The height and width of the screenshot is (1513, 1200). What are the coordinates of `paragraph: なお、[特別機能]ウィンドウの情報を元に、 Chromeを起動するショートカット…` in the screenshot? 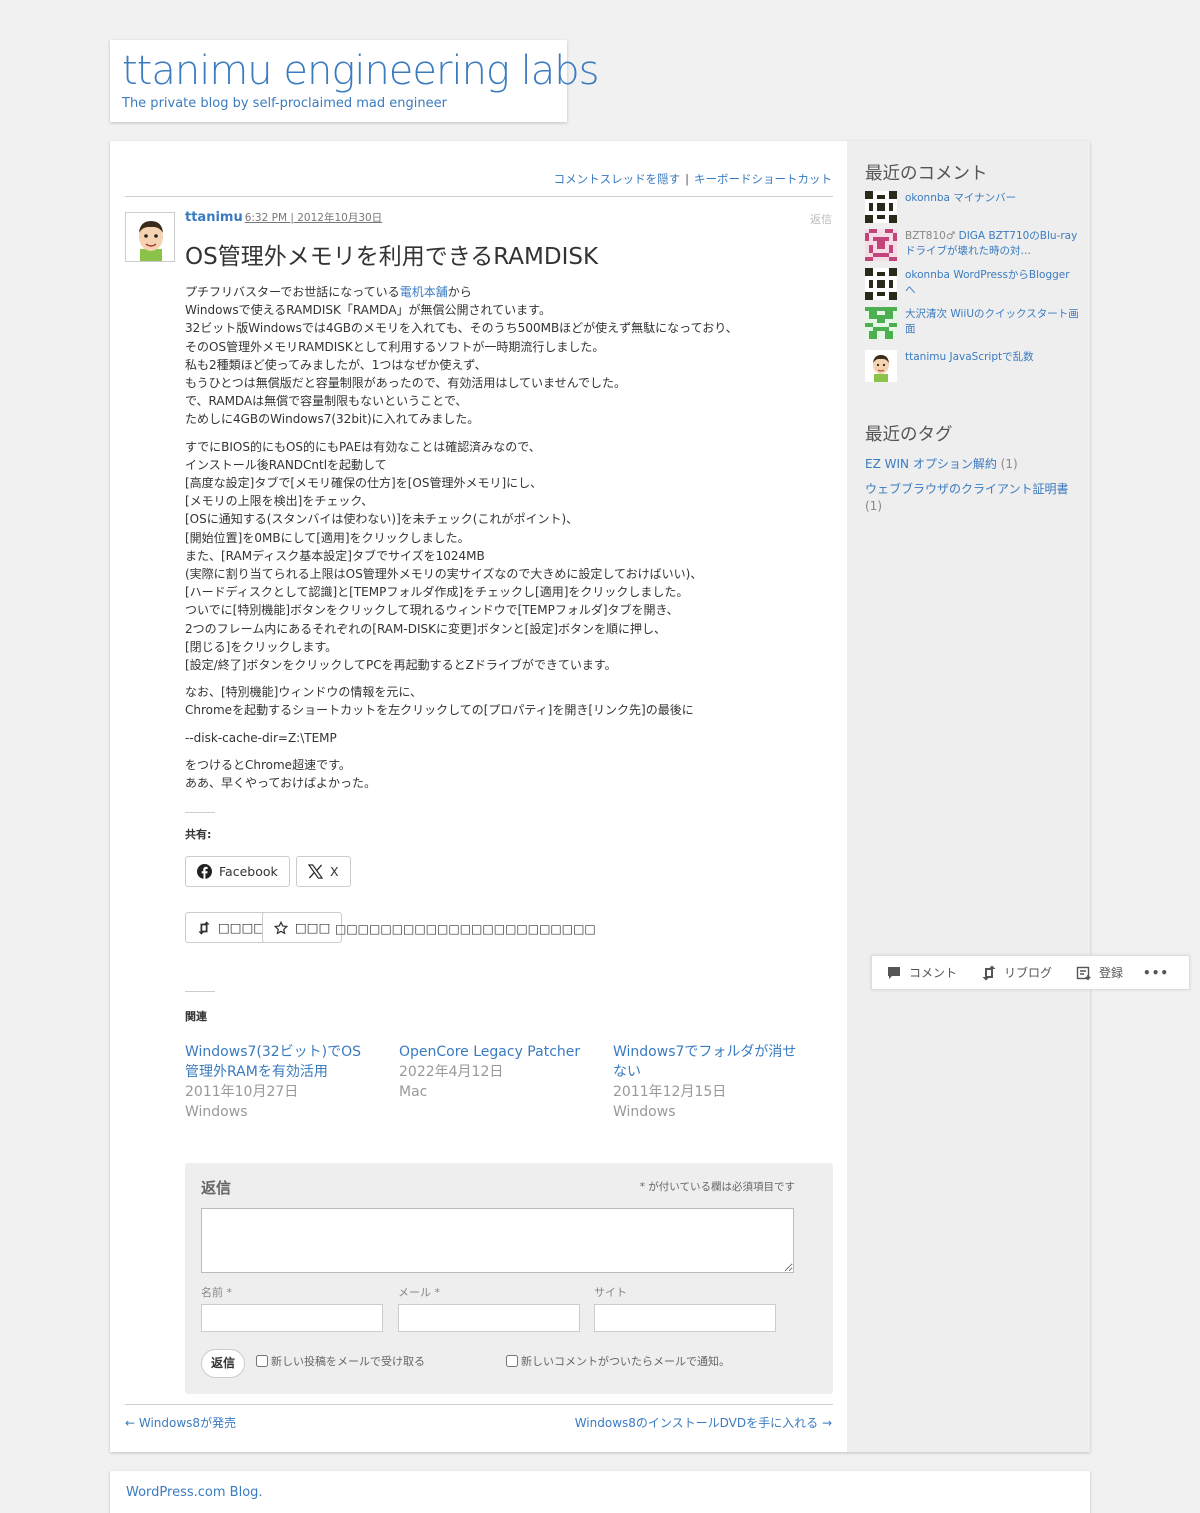 It's located at (439, 701).